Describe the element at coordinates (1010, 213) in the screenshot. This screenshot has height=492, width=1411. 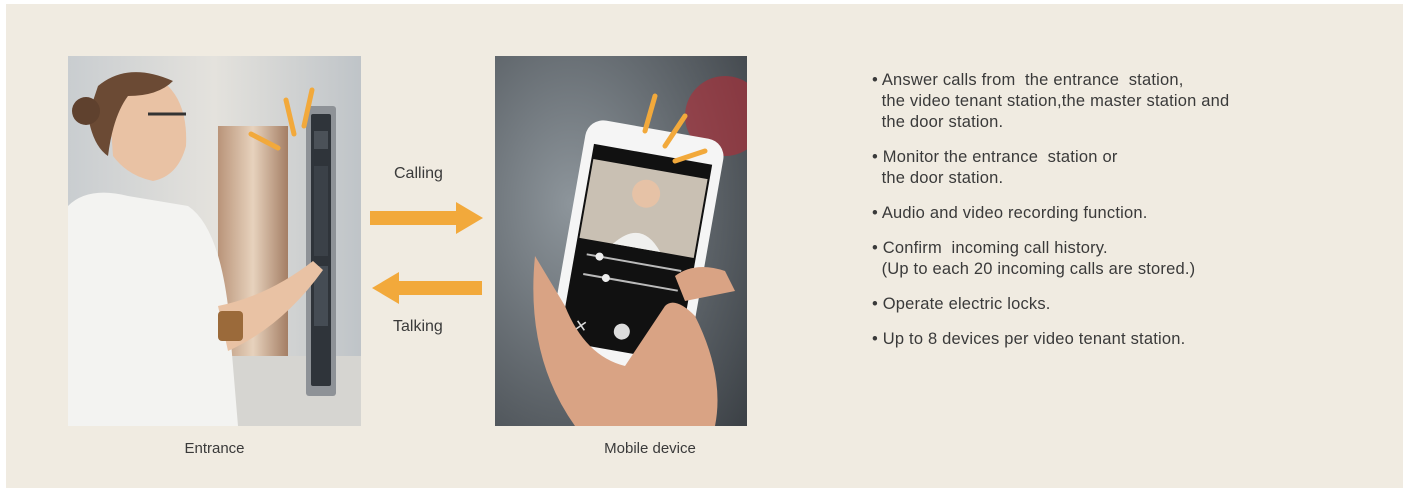
I see `feature-text: • Audio and video recording function.` at that location.